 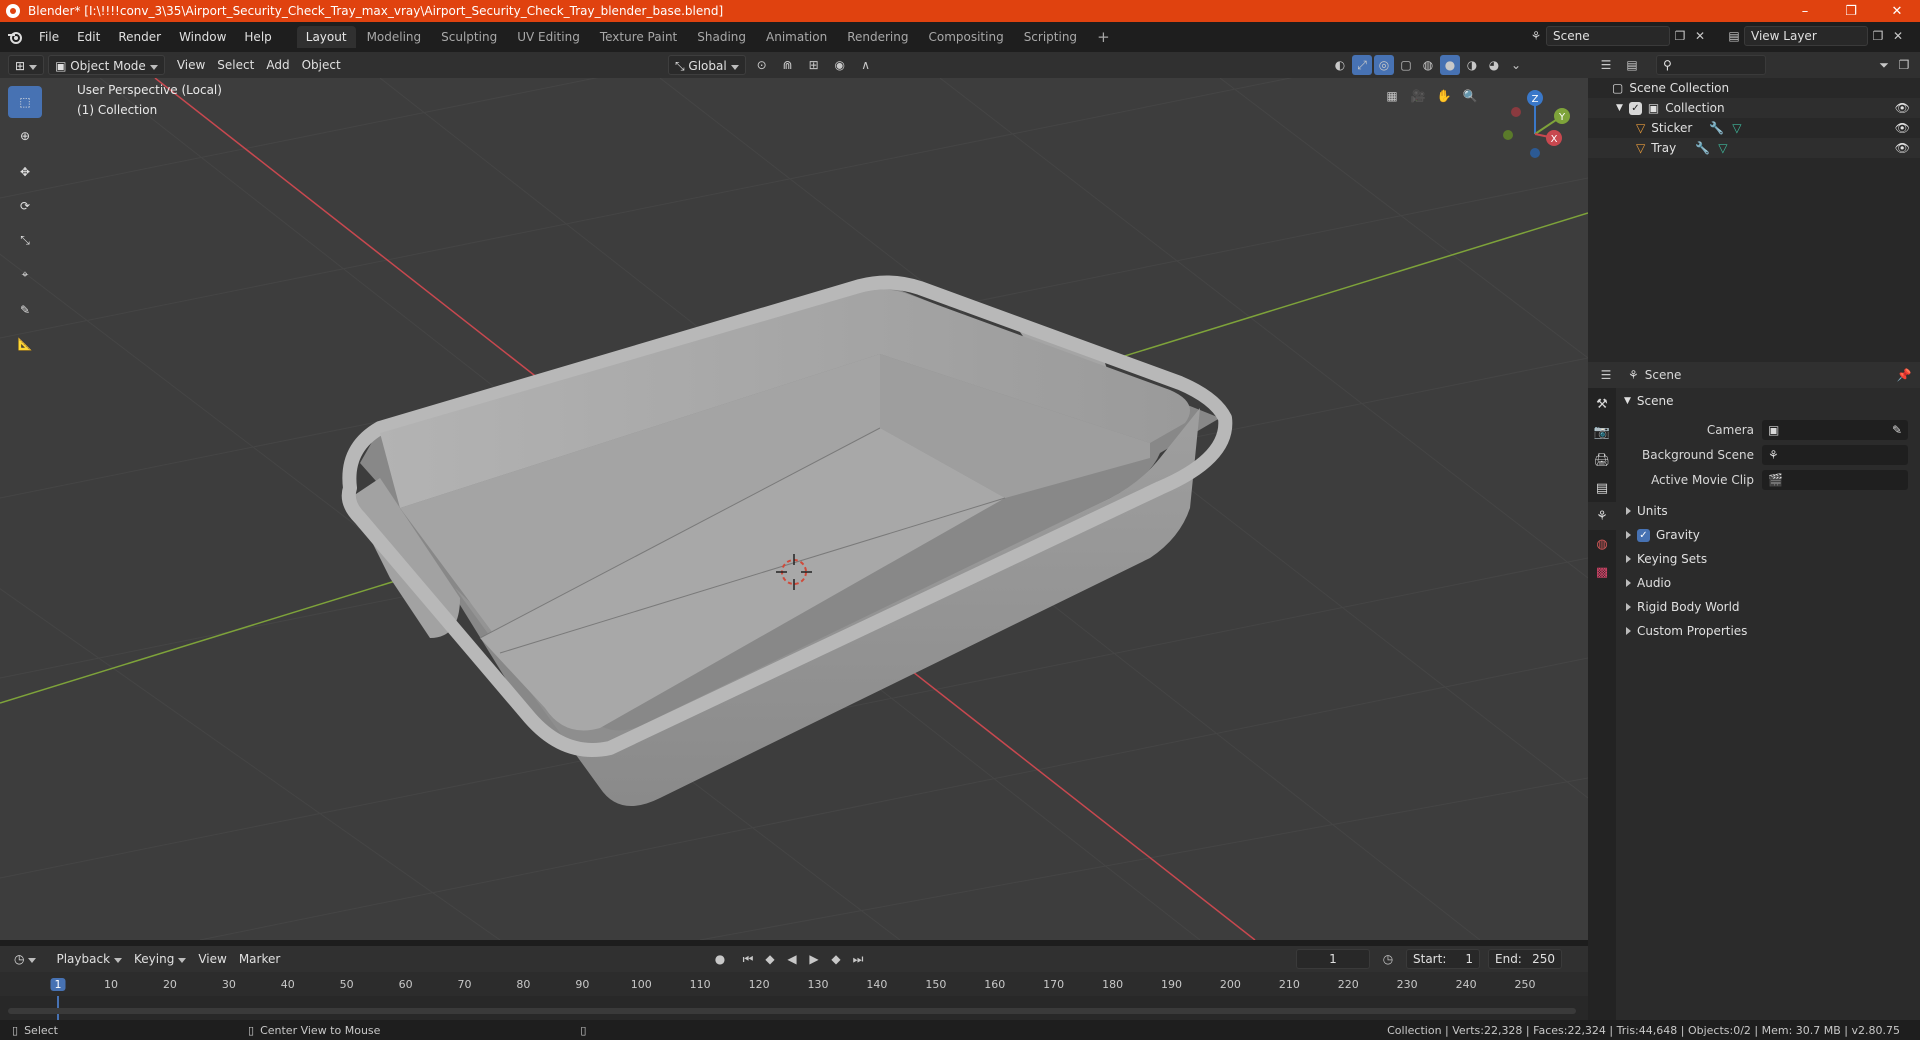 I want to click on editor-type-button: ⊞, so click(x=26, y=65).